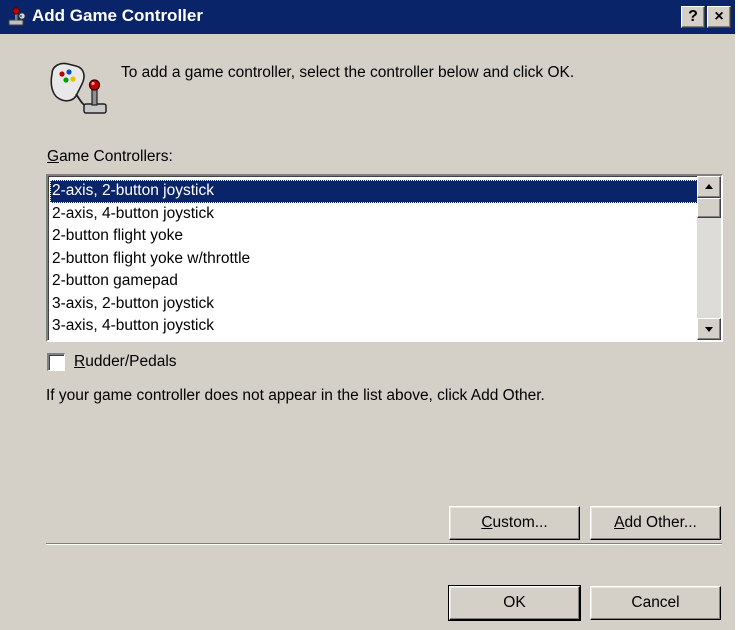 The width and height of the screenshot is (738, 630). I want to click on list-item: 2-button flight yoke w/throttle, so click(374, 259).